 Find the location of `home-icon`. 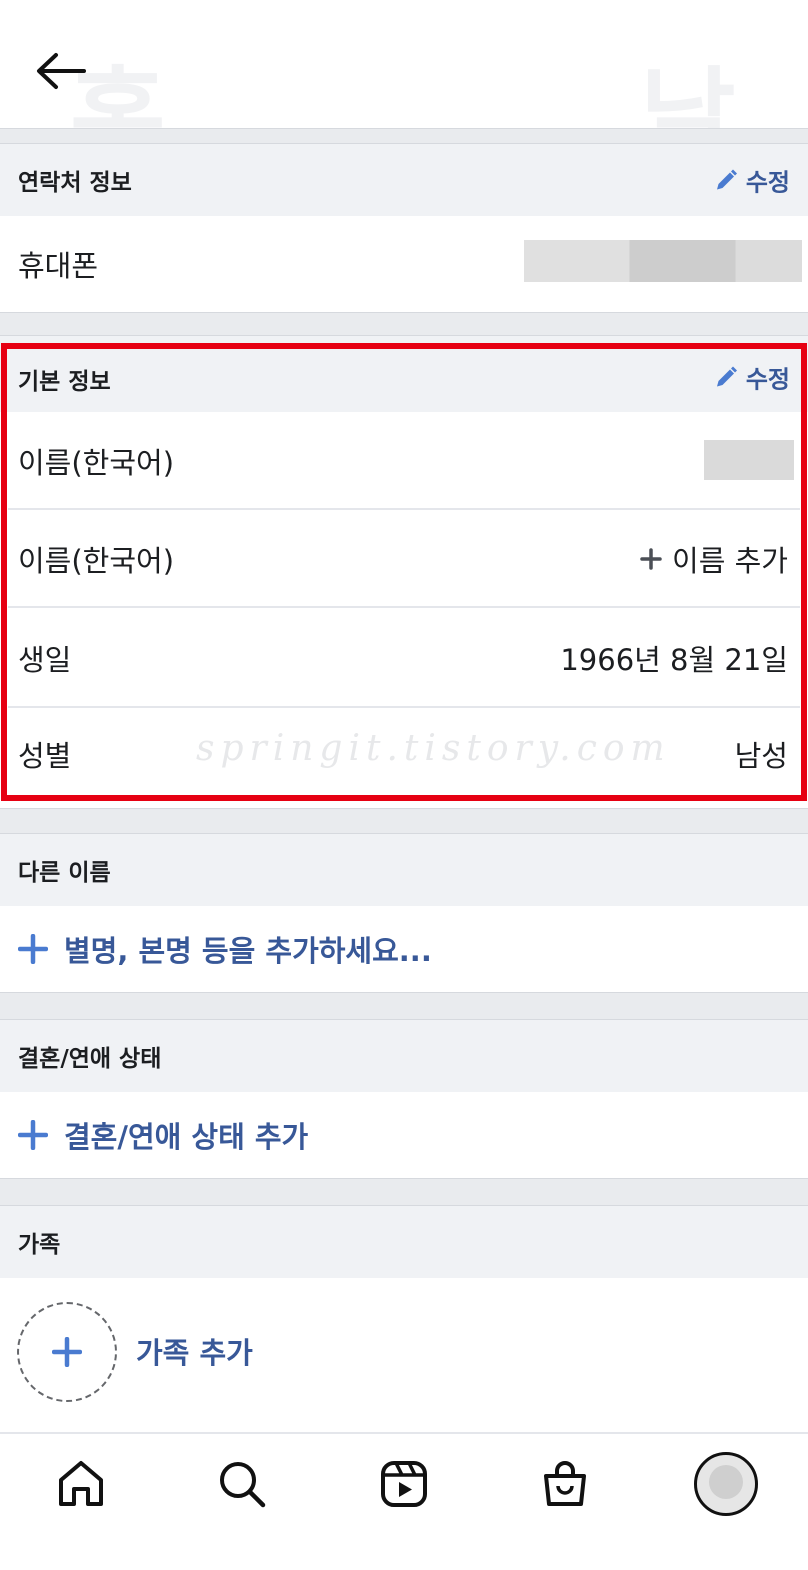

home-icon is located at coordinates (81, 1483).